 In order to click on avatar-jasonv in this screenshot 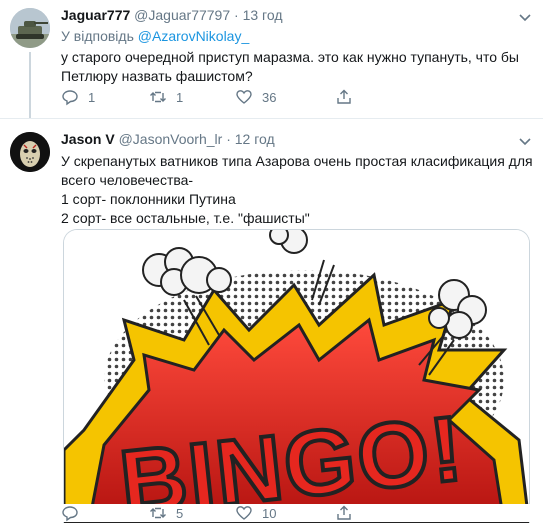, I will do `click(30, 152)`.